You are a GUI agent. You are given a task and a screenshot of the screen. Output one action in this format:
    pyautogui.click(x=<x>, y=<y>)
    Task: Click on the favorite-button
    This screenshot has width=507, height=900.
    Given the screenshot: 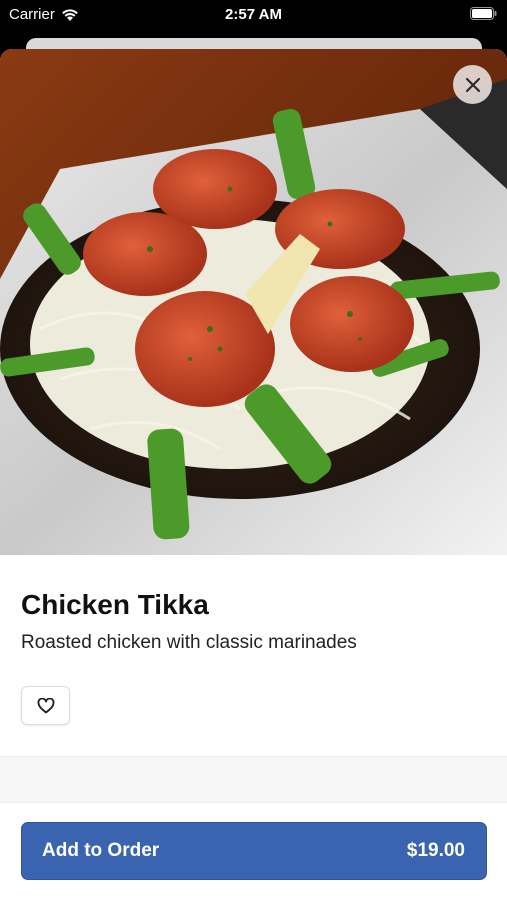 What is the action you would take?
    pyautogui.click(x=45, y=705)
    